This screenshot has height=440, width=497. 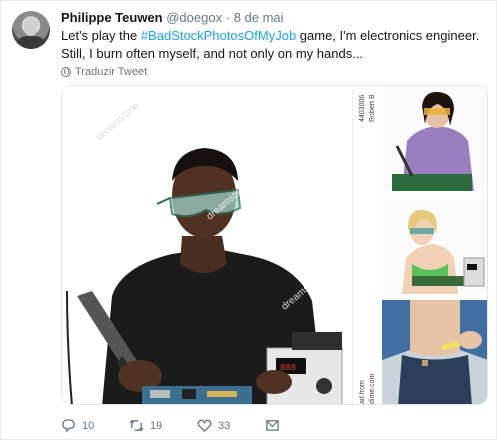 What do you see at coordinates (366, 245) in the screenshot?
I see `photo-strip: 4403006 Robert B ad from dime.com` at bounding box center [366, 245].